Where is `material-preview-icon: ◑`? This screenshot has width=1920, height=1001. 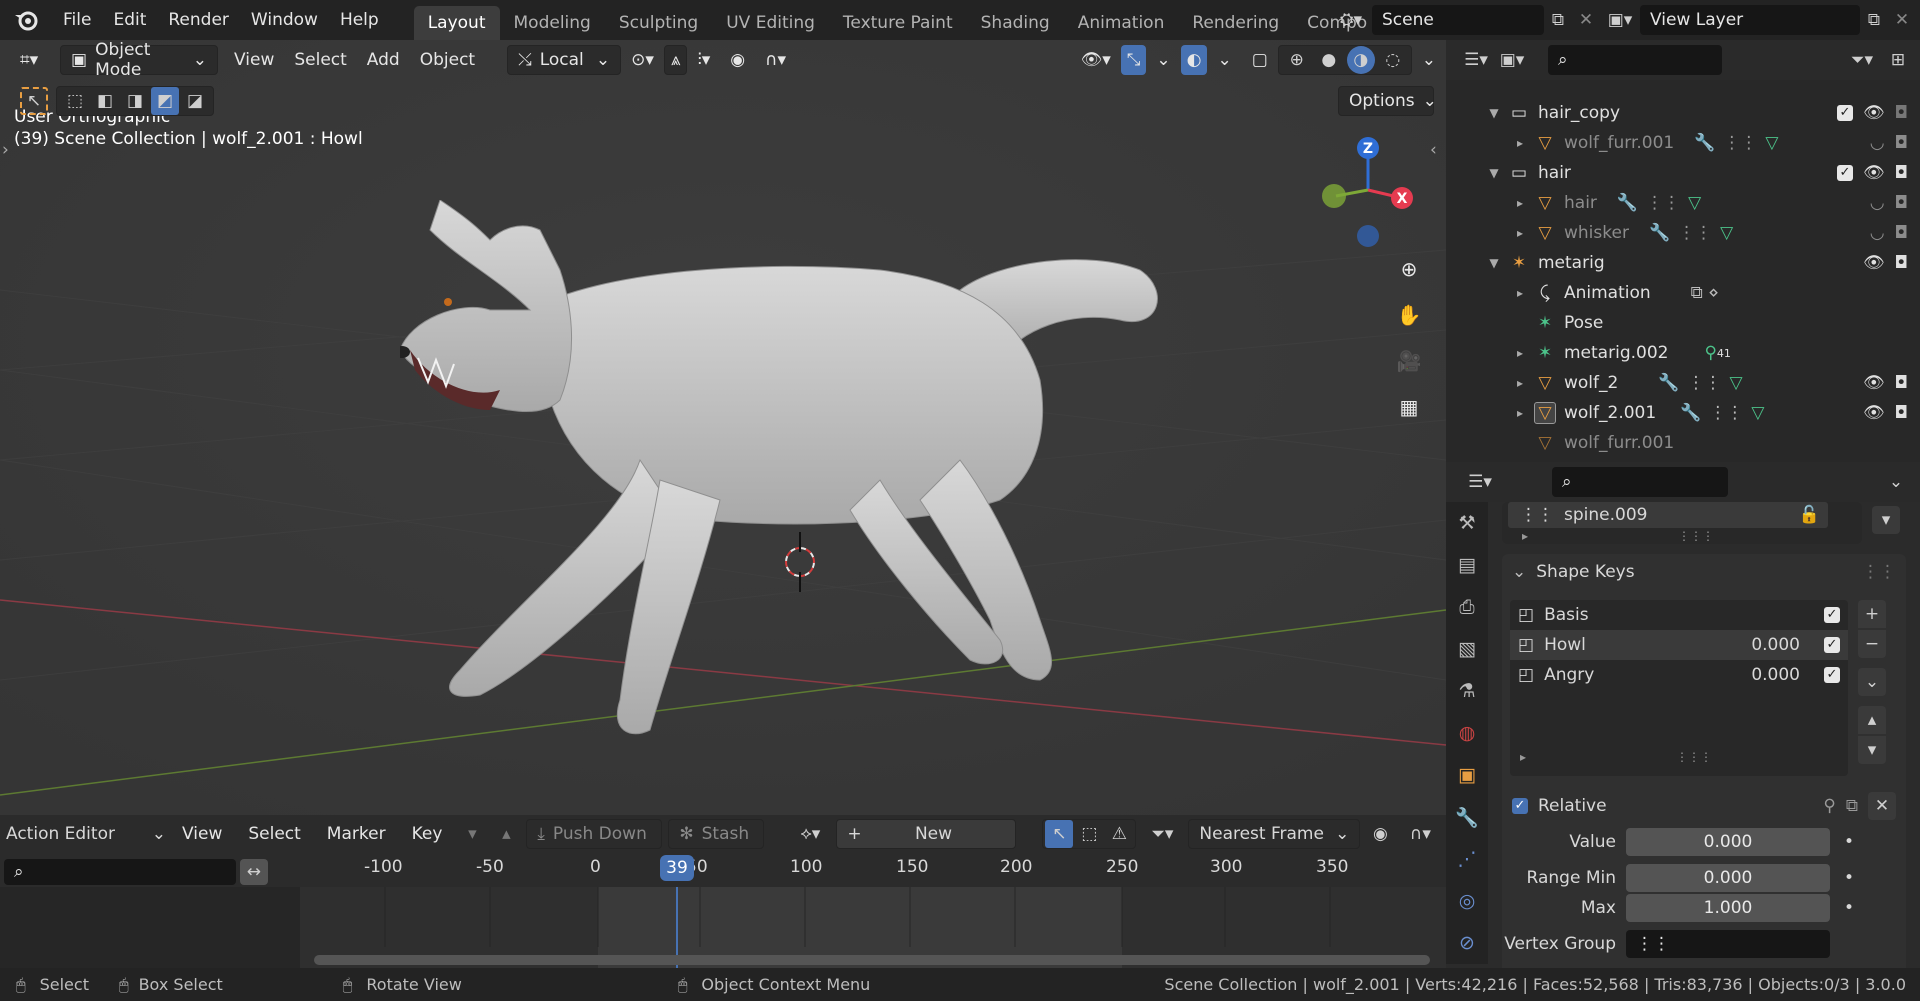
material-preview-icon: ◑ is located at coordinates (1360, 60).